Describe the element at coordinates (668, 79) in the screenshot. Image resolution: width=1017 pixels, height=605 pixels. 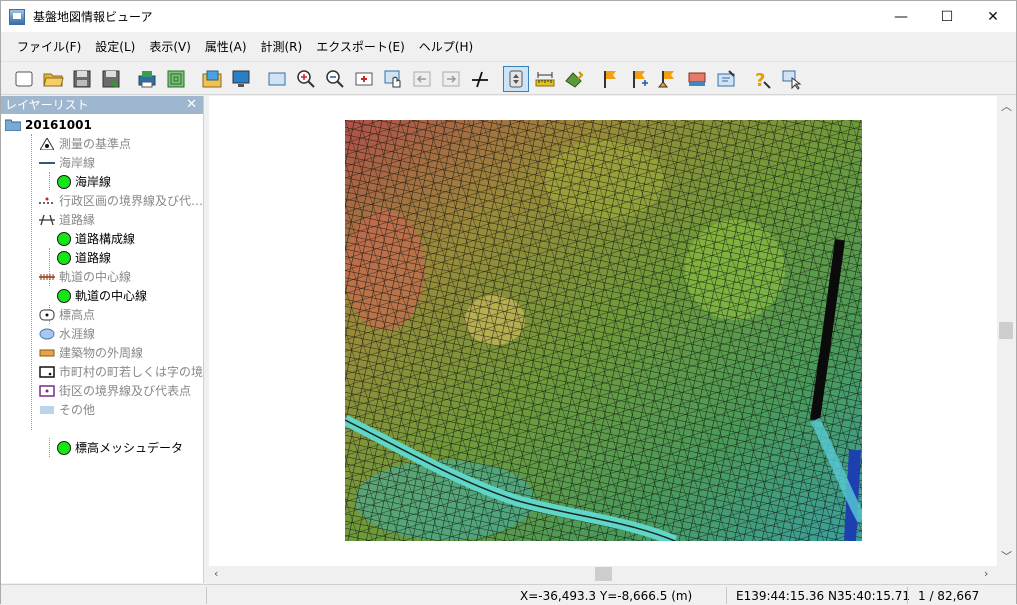
I see `flag-edit-icon` at that location.